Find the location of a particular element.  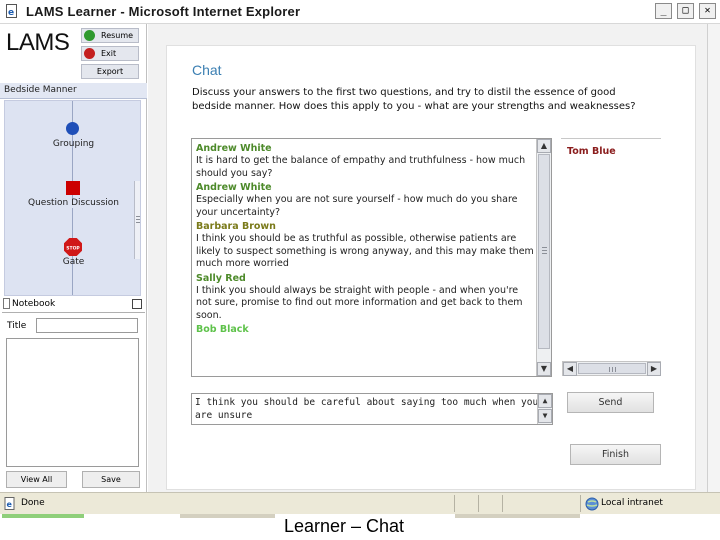

gate-stop-icon: STOP is located at coordinates (73, 247).